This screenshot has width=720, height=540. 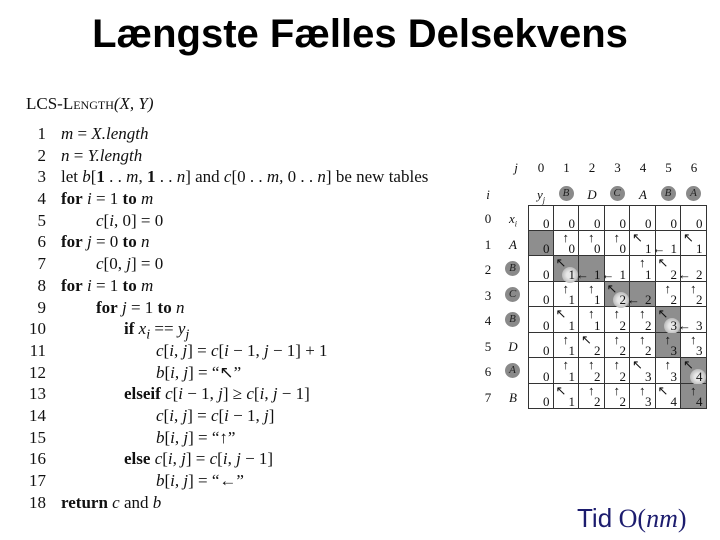 I want to click on y-char: D, so click(x=592, y=194).